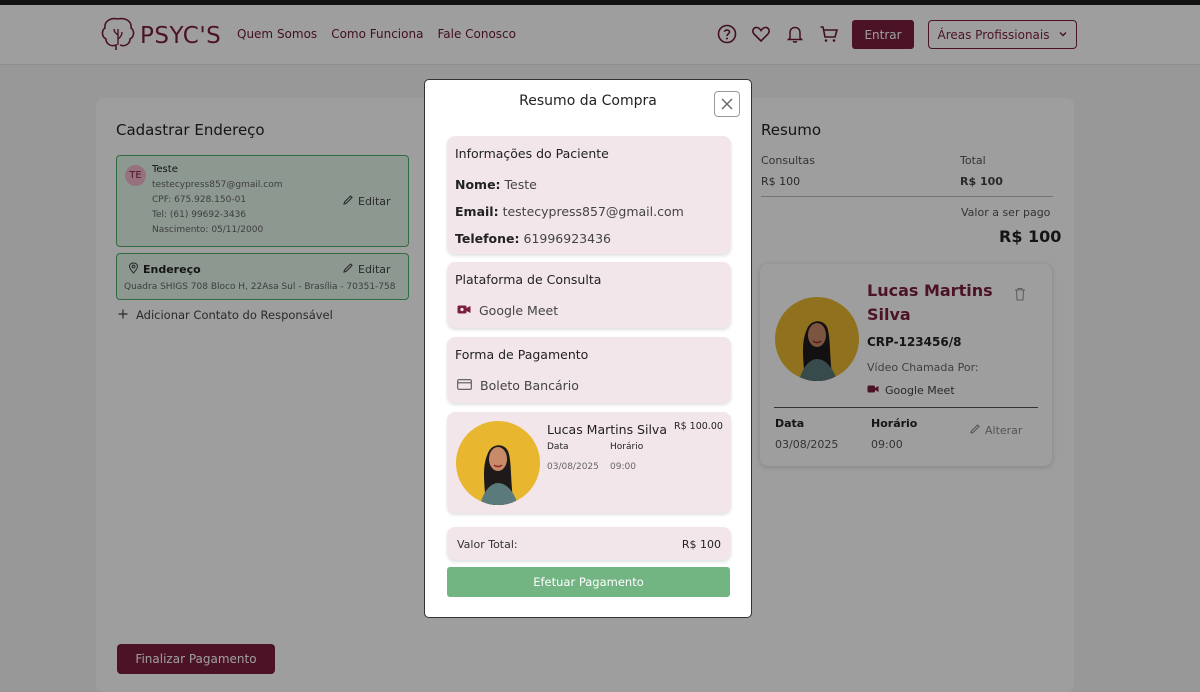 The image size is (1200, 692). What do you see at coordinates (573, 467) in the screenshot?
I see `appointment-date-value: 03/08/2025` at bounding box center [573, 467].